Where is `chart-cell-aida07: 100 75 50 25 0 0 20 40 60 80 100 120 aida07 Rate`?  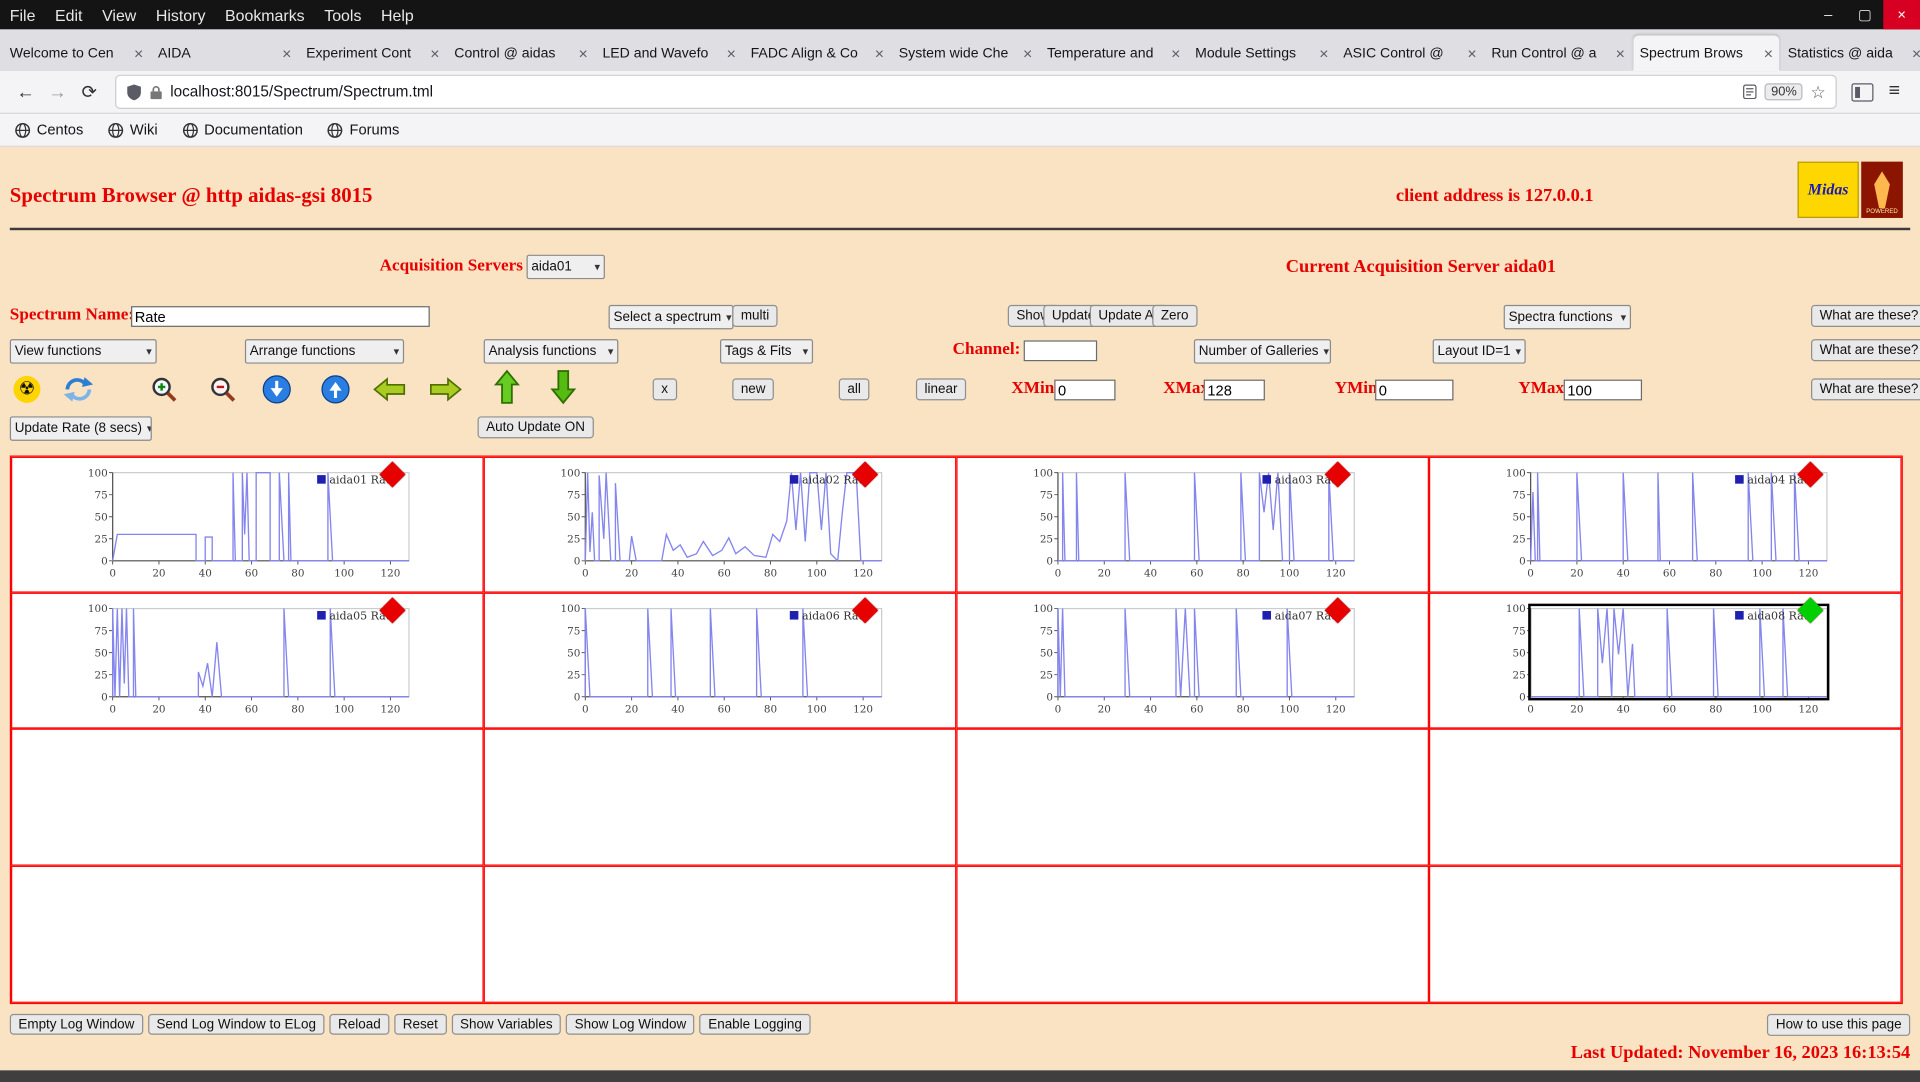 chart-cell-aida07: 100 75 50 25 0 0 20 40 60 80 100 120 aida07 Rate is located at coordinates (1192, 660).